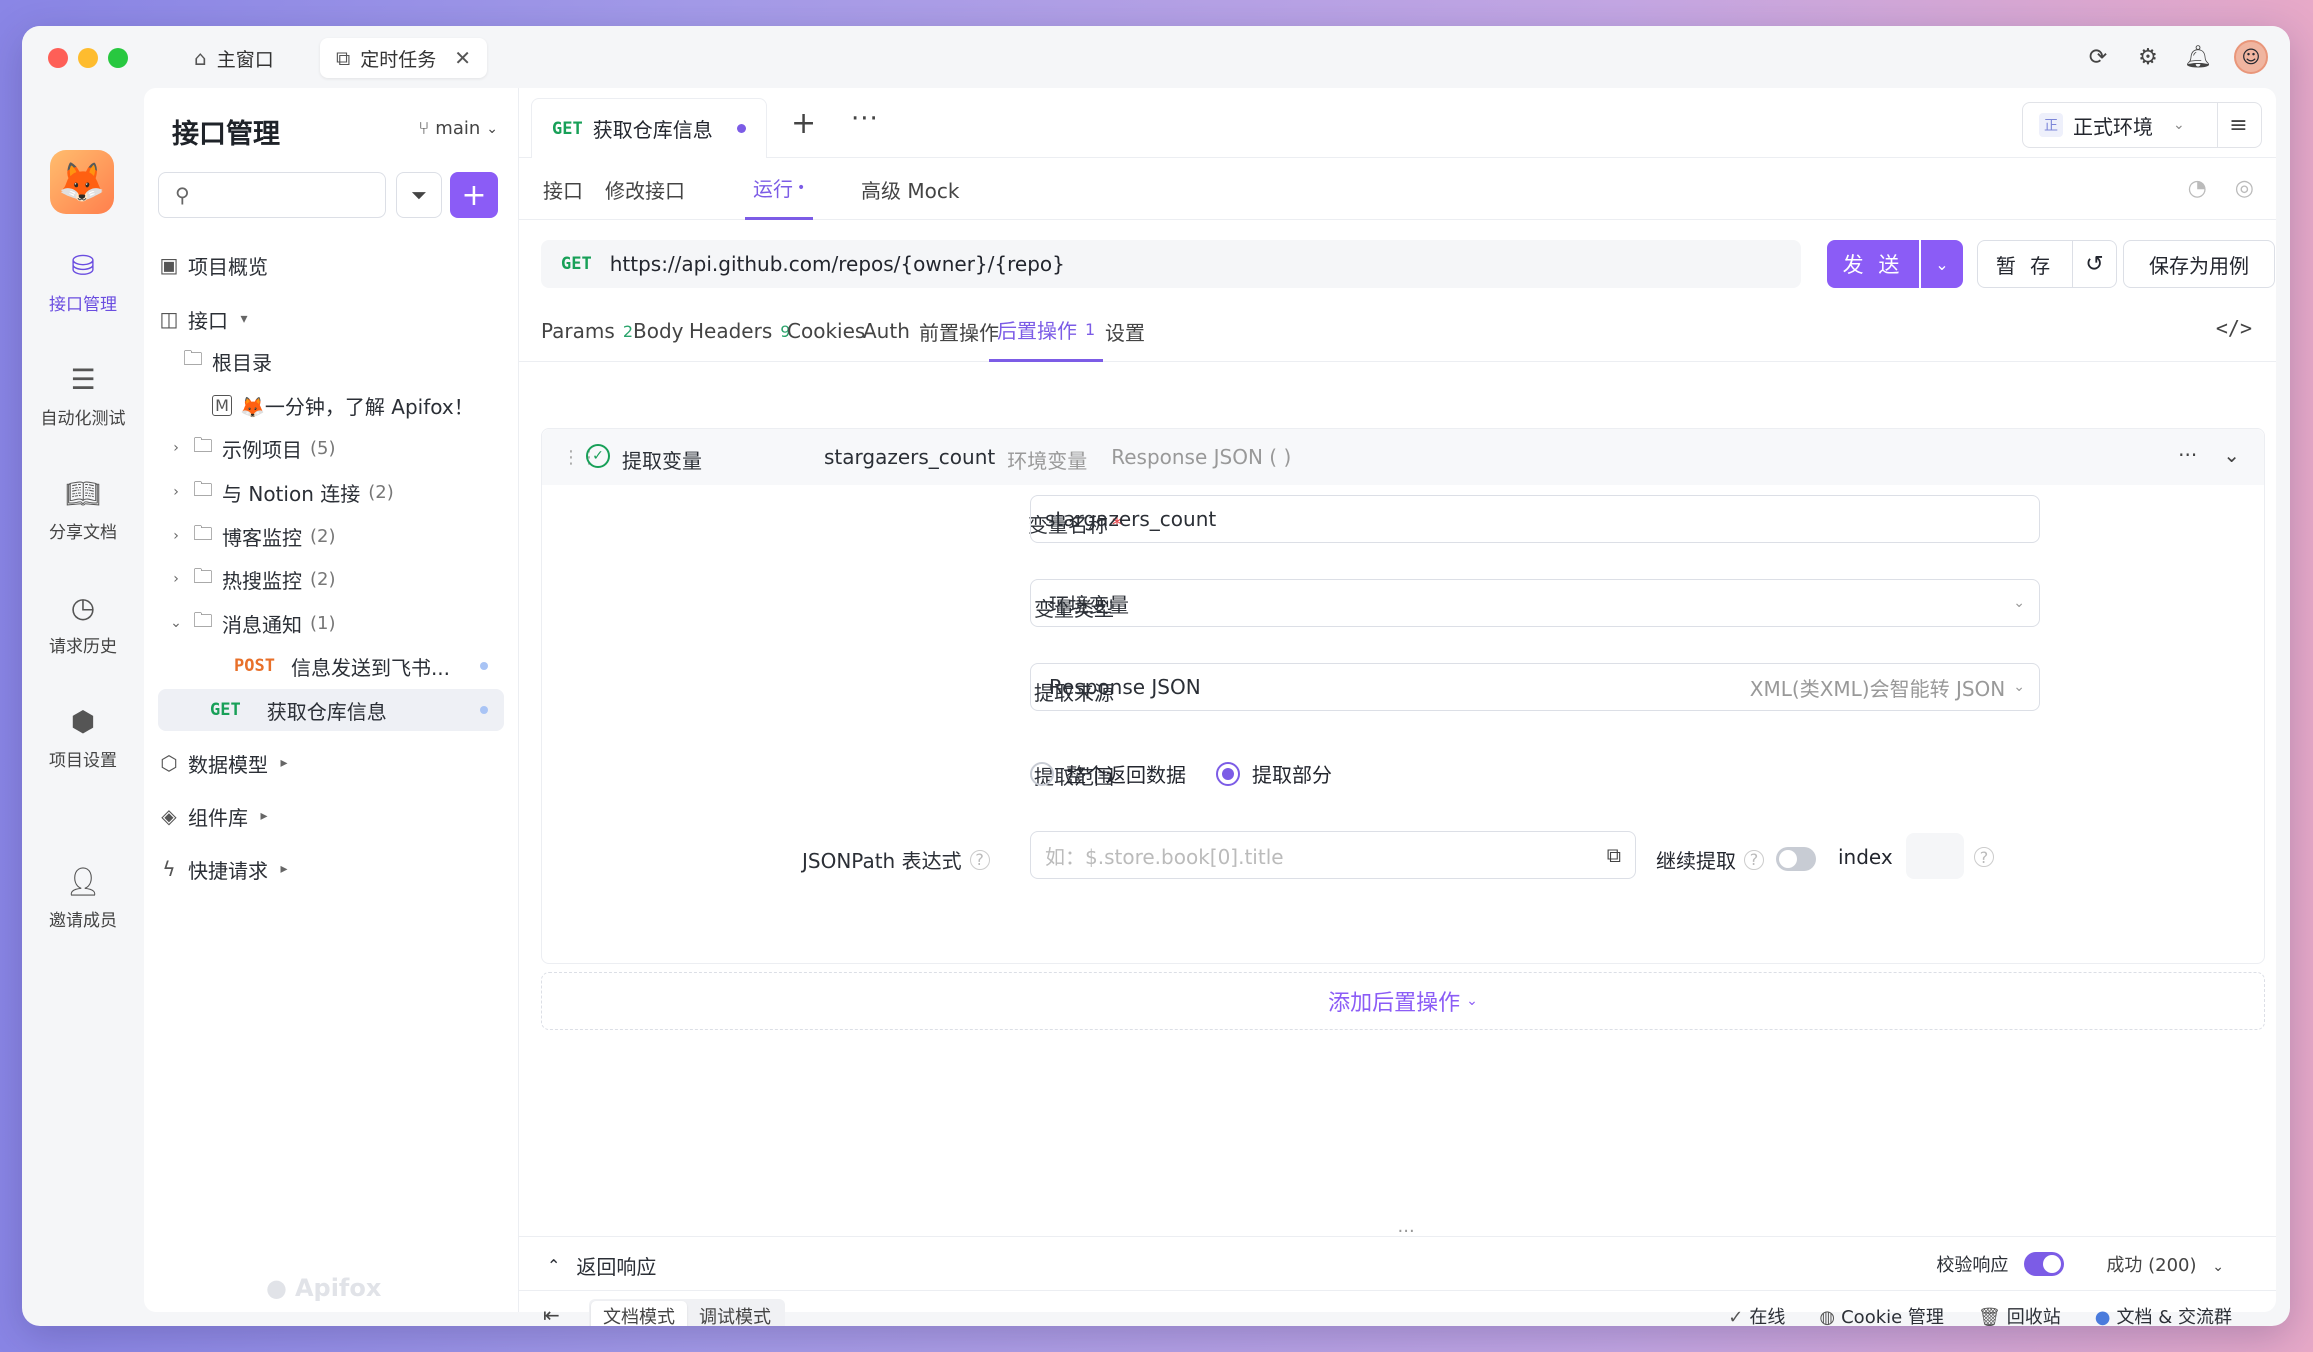  What do you see at coordinates (331, 448) in the screenshot?
I see `tree-folder: › 🗀 示例项目 (5)` at bounding box center [331, 448].